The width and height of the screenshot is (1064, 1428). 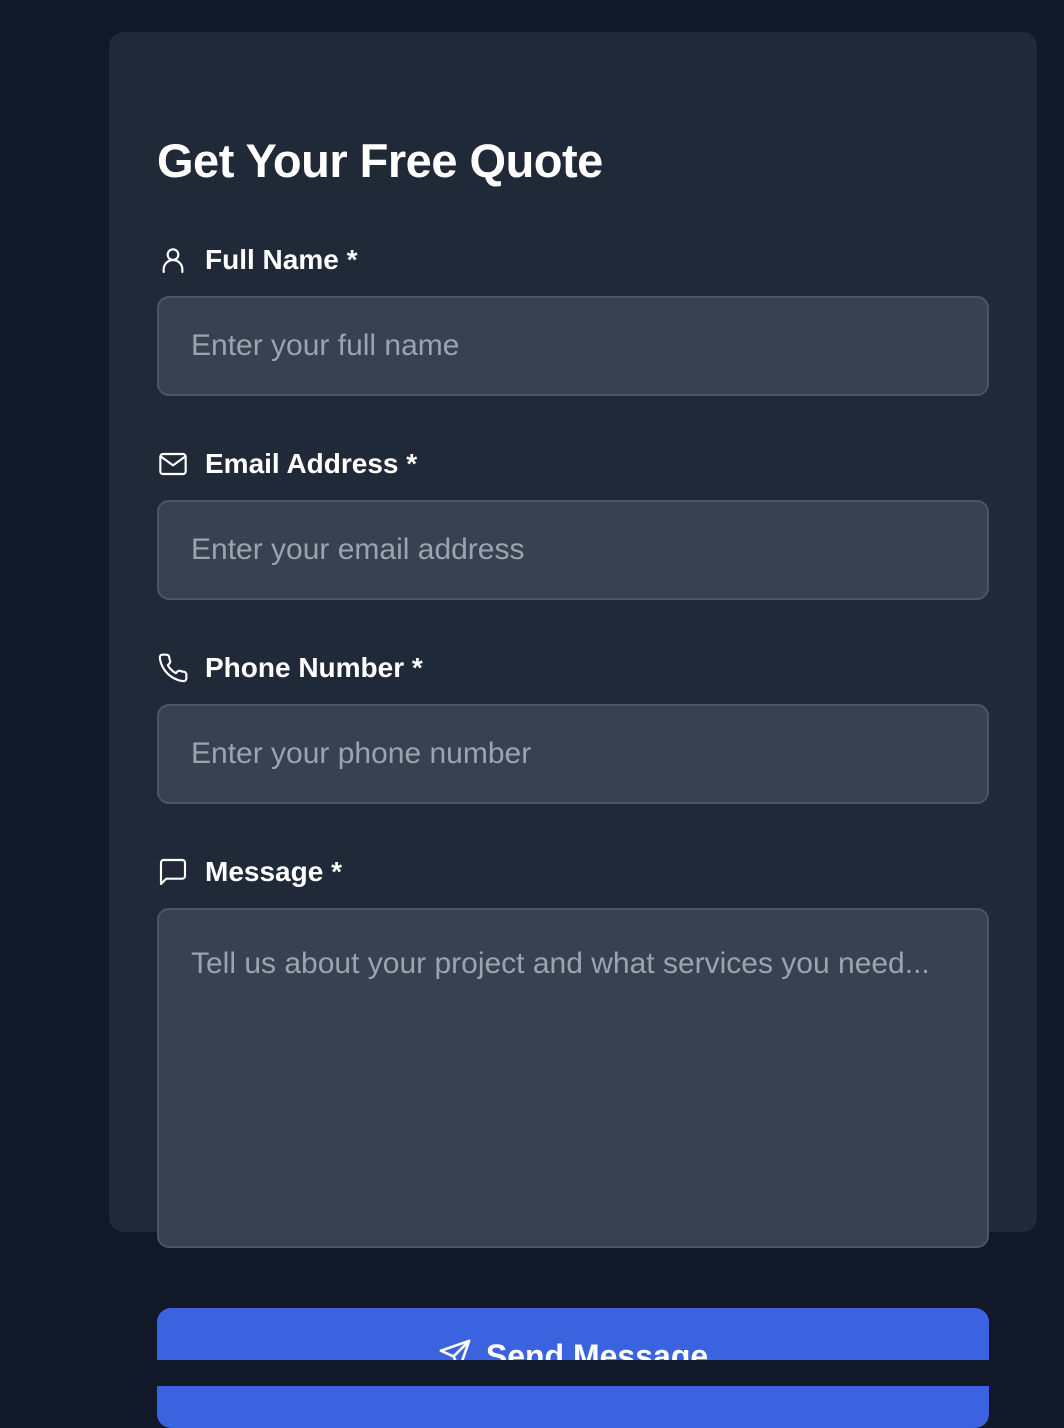 I want to click on phone-label: Phone Number *, so click(x=290, y=668).